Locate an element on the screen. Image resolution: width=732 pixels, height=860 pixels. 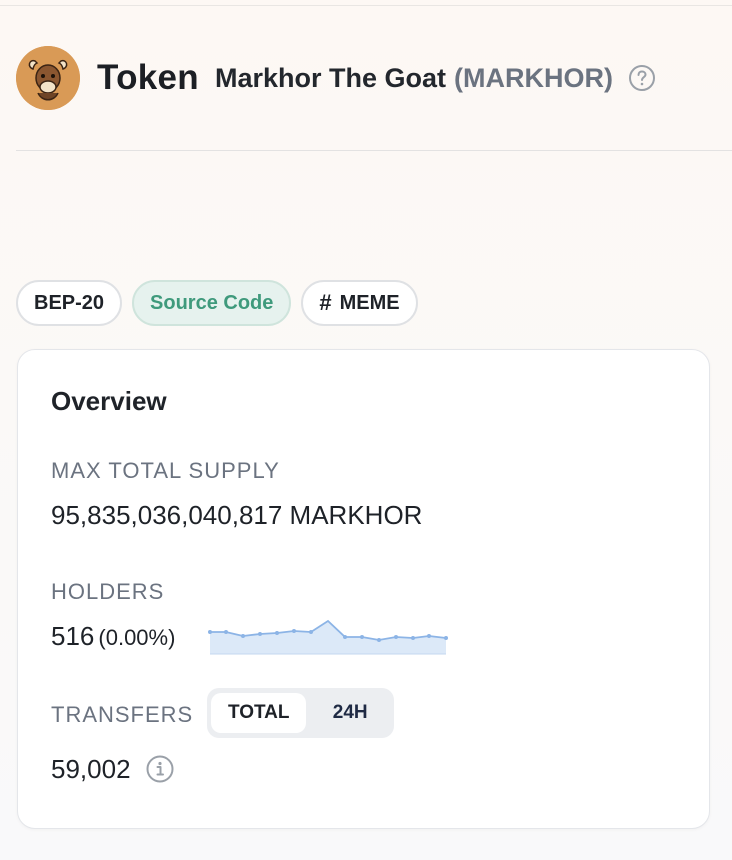
holders-count: 516 is located at coordinates (73, 636).